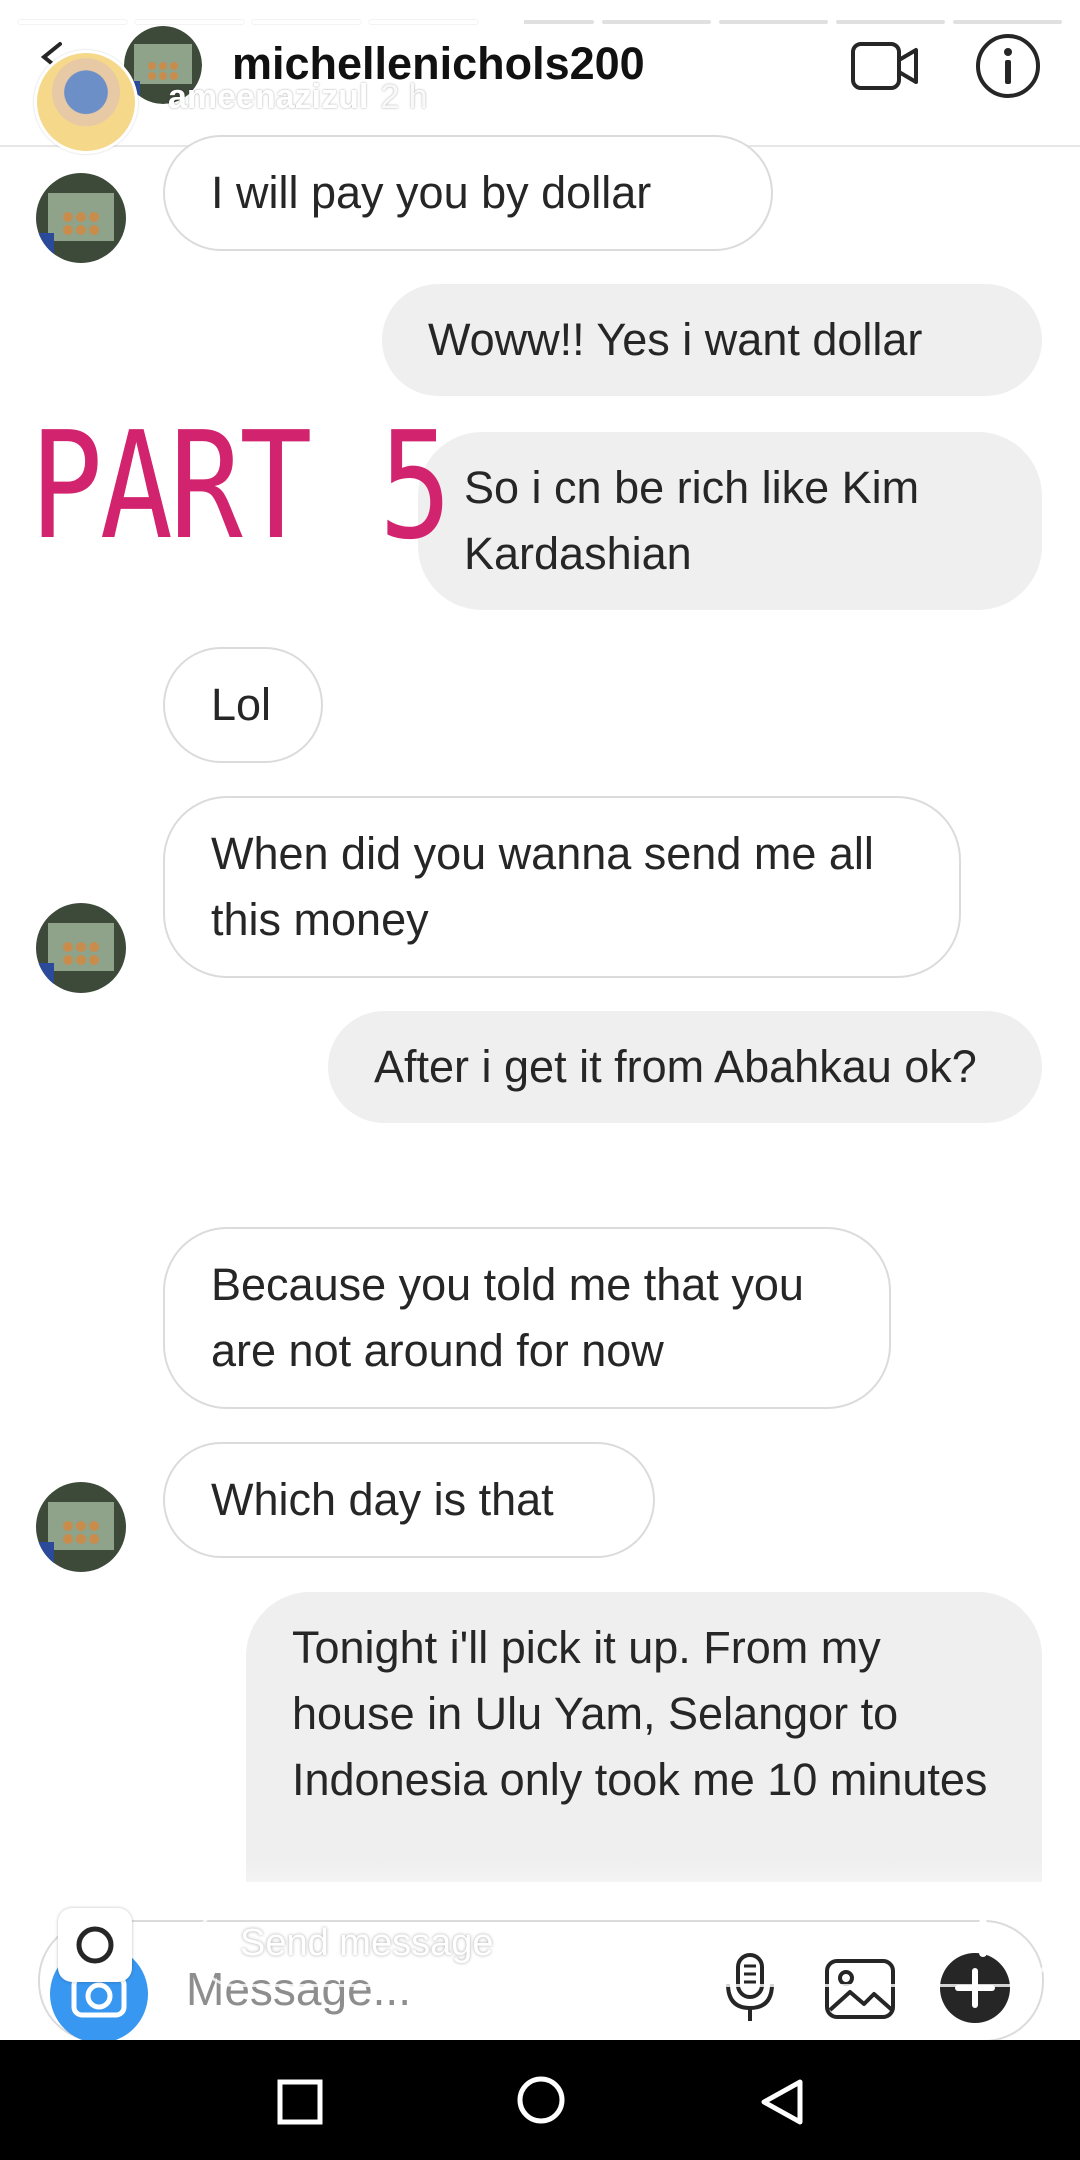 Image resolution: width=1080 pixels, height=2160 pixels. I want to click on outgoing-message: So i cn be rich like Kim Kardashian, so click(730, 521).